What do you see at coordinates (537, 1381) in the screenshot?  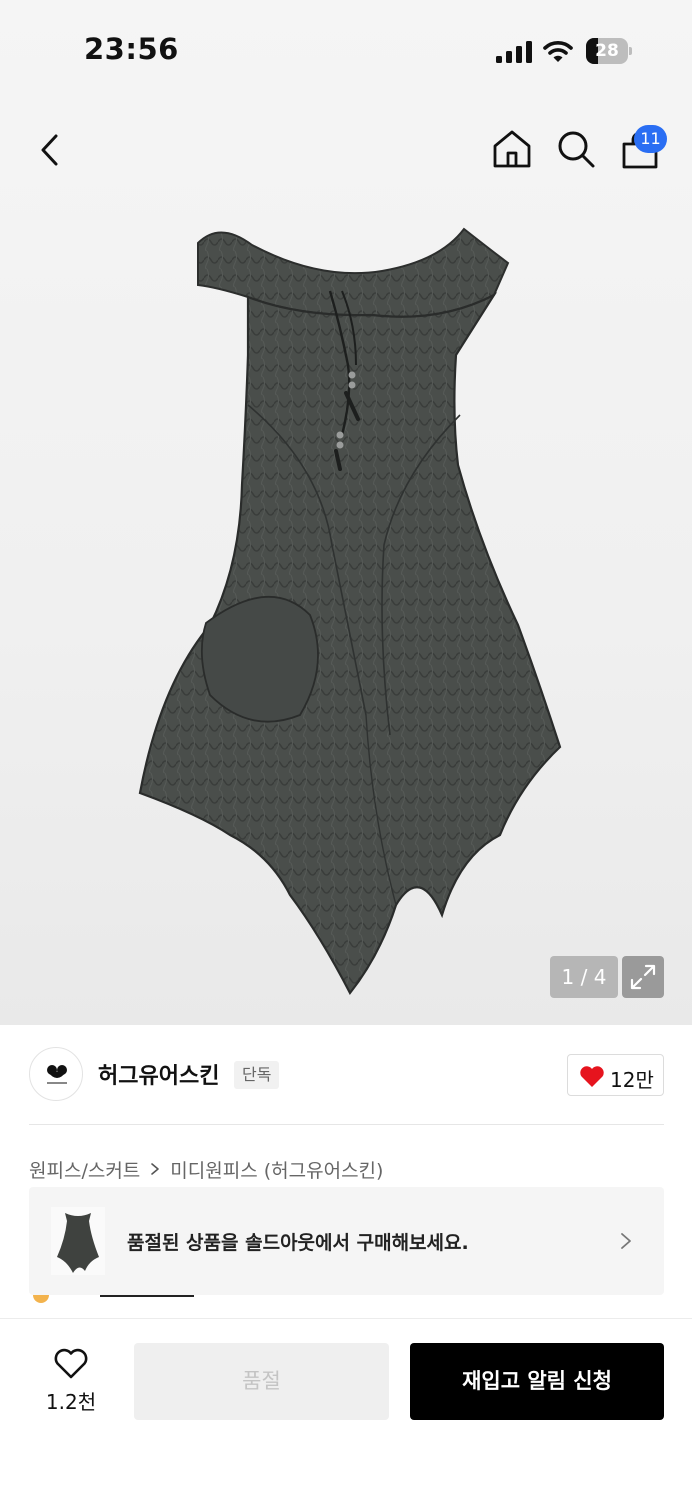 I see `restock-alert-button: 재입고 알림 신청` at bounding box center [537, 1381].